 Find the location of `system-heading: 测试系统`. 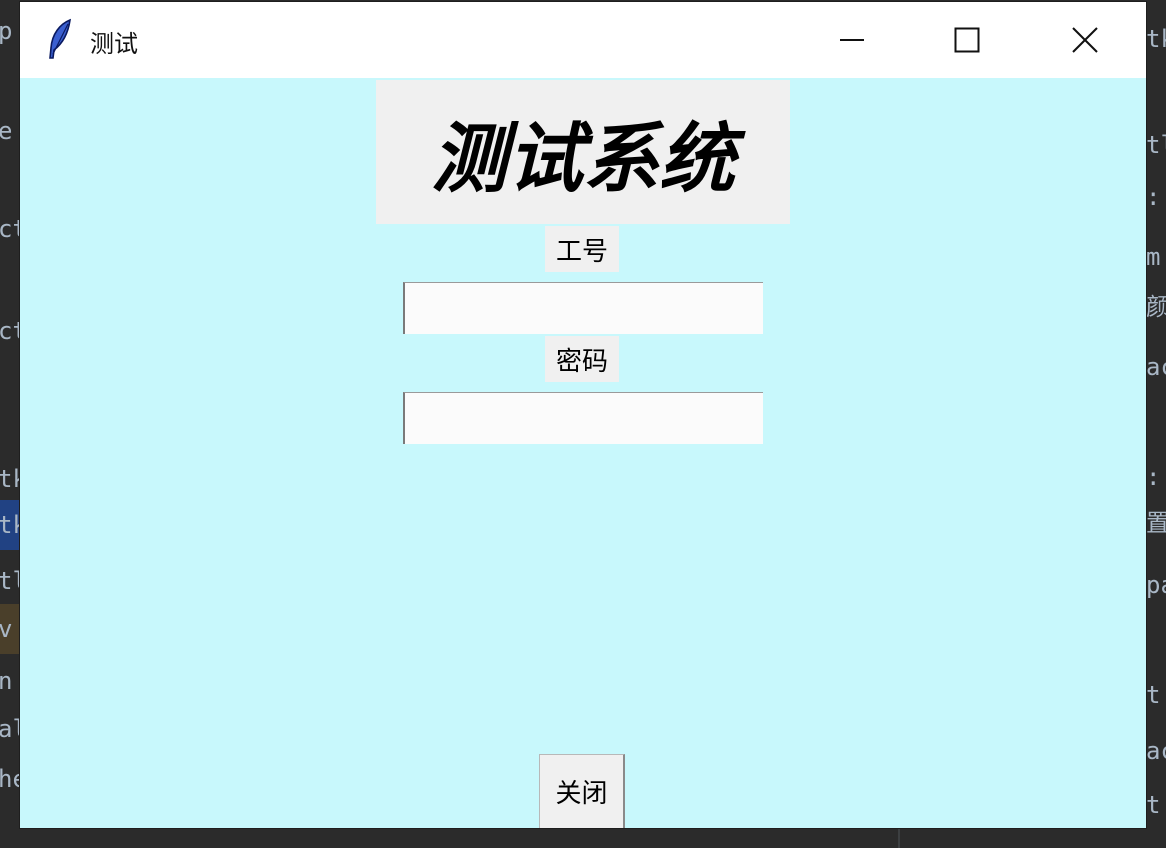

system-heading: 测试系统 is located at coordinates (583, 152).